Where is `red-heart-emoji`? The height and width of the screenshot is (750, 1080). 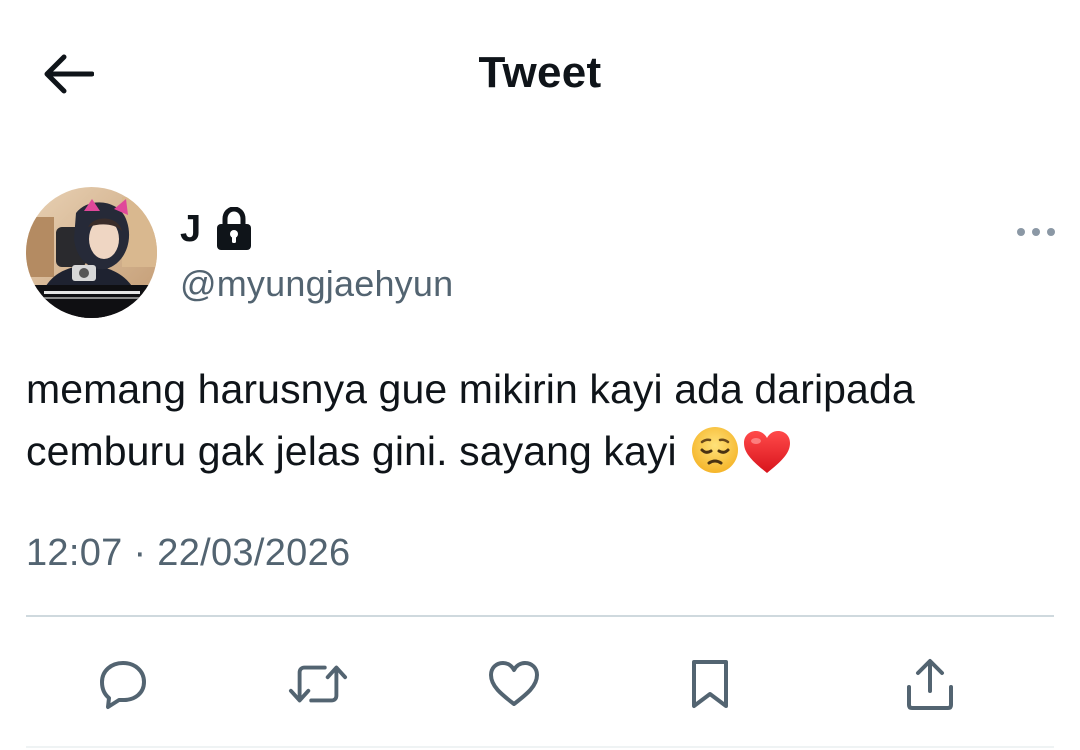
red-heart-emoji is located at coordinates (767, 460).